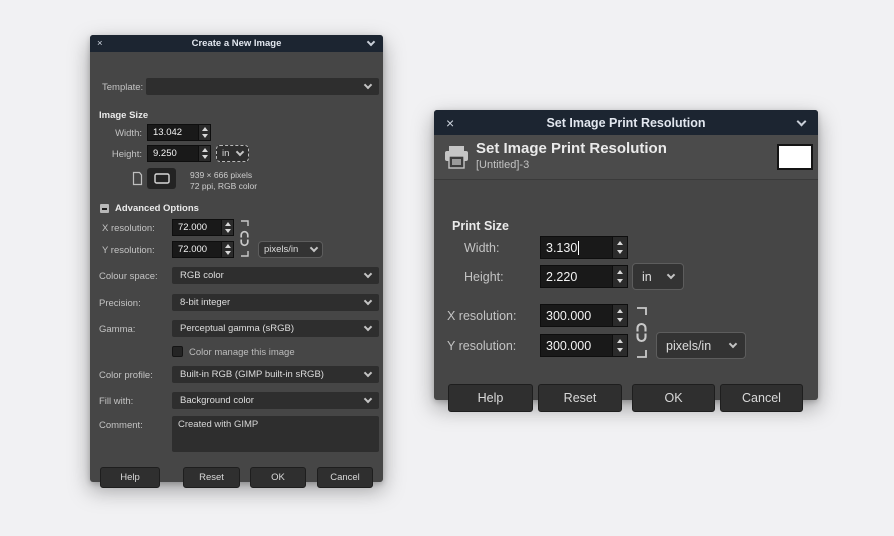 This screenshot has width=894, height=536. Describe the element at coordinates (193, 227) in the screenshot. I see `x-resolution-value: 72.000` at that location.